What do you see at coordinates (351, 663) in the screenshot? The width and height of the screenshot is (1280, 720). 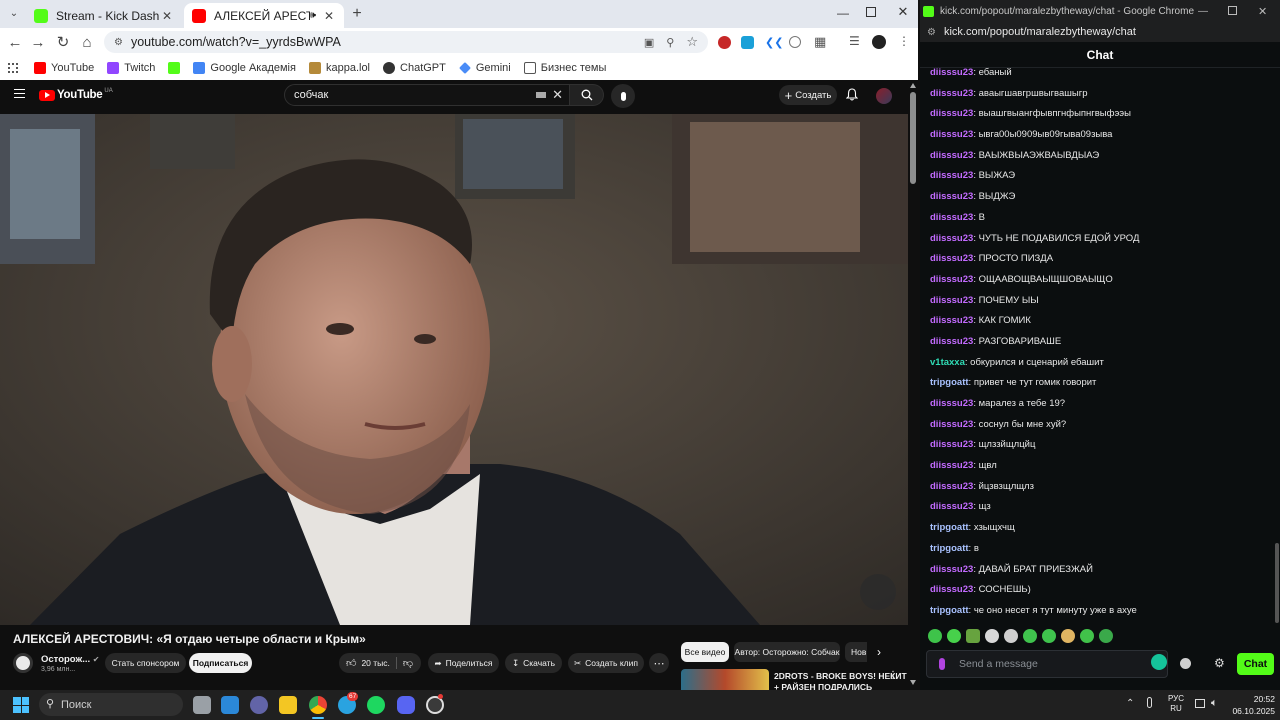 I see `like-icon: 👍︎` at bounding box center [351, 663].